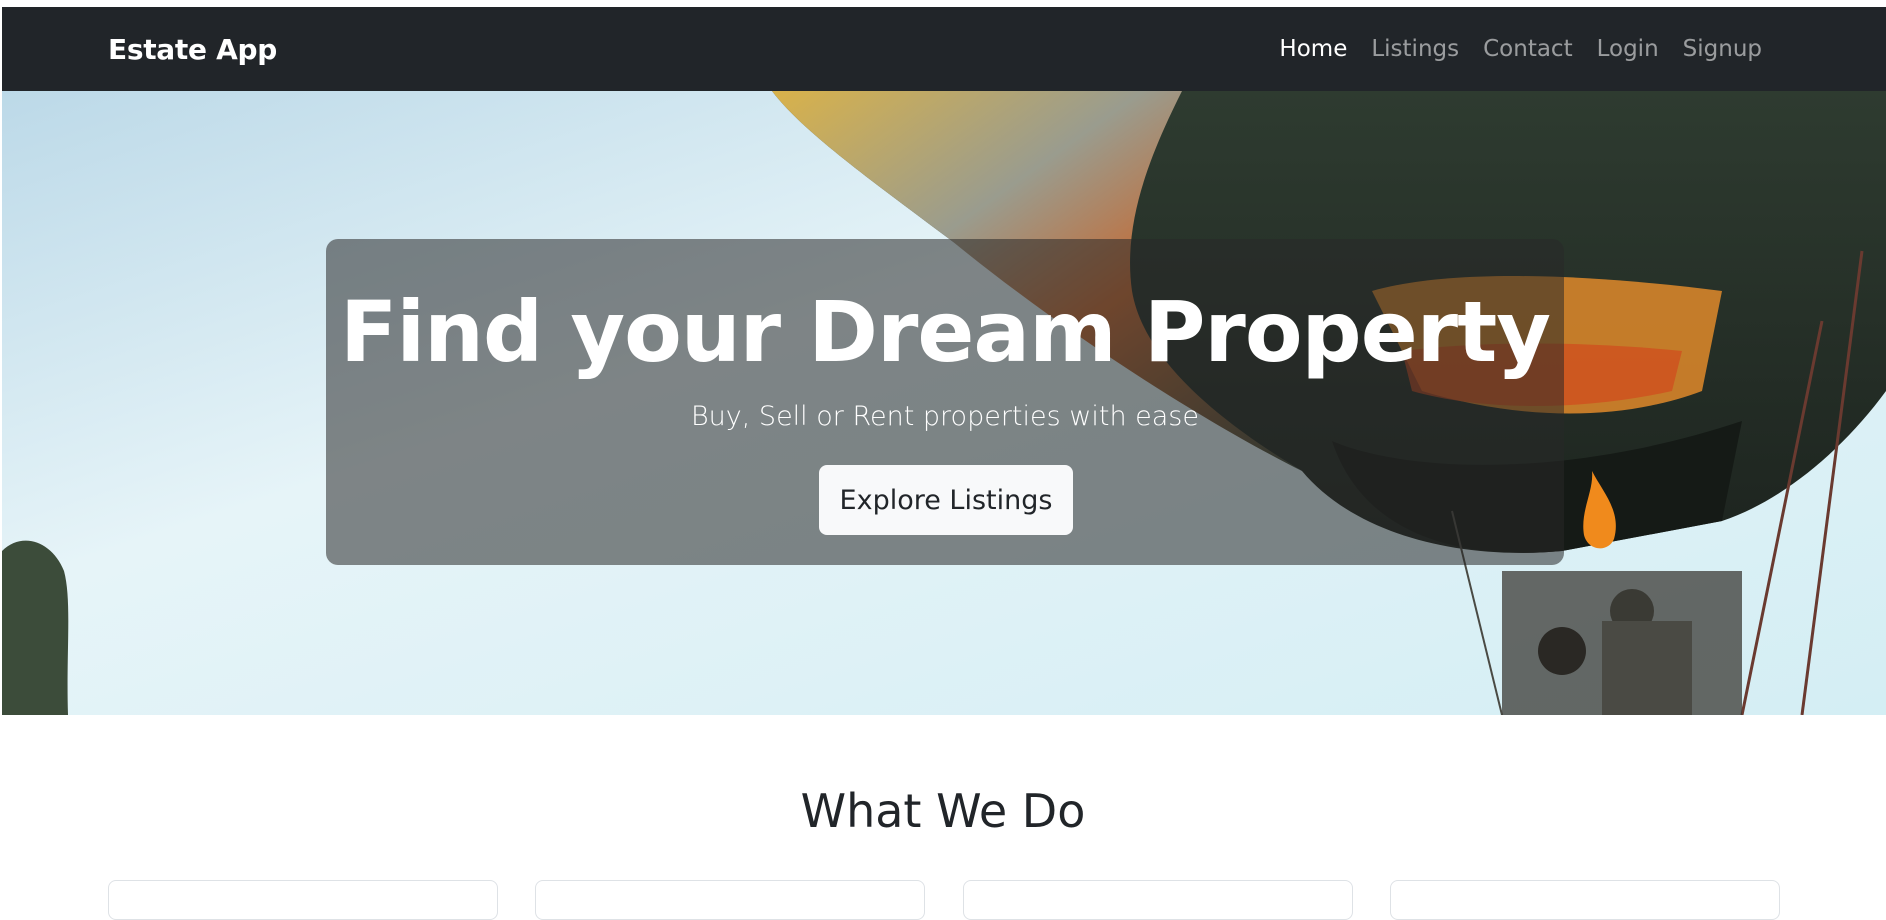 This screenshot has width=1886, height=920. I want to click on window-top-strip, so click(943, 3).